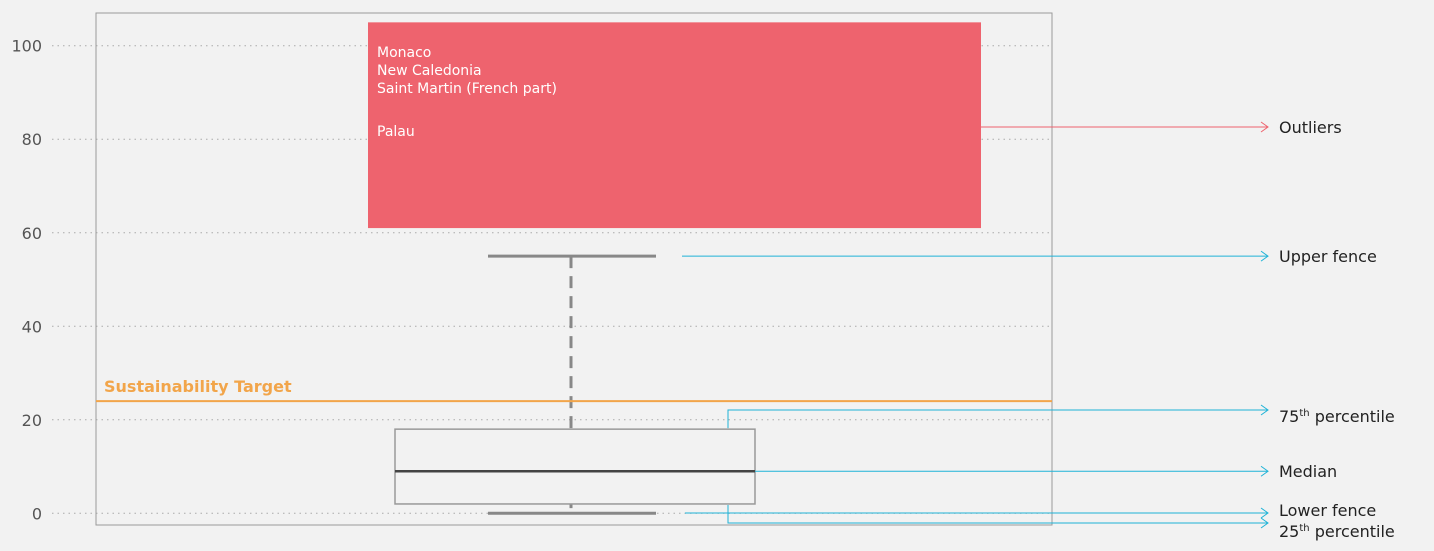  What do you see at coordinates (1289, 531) in the screenshot?
I see `q1-number: 25` at bounding box center [1289, 531].